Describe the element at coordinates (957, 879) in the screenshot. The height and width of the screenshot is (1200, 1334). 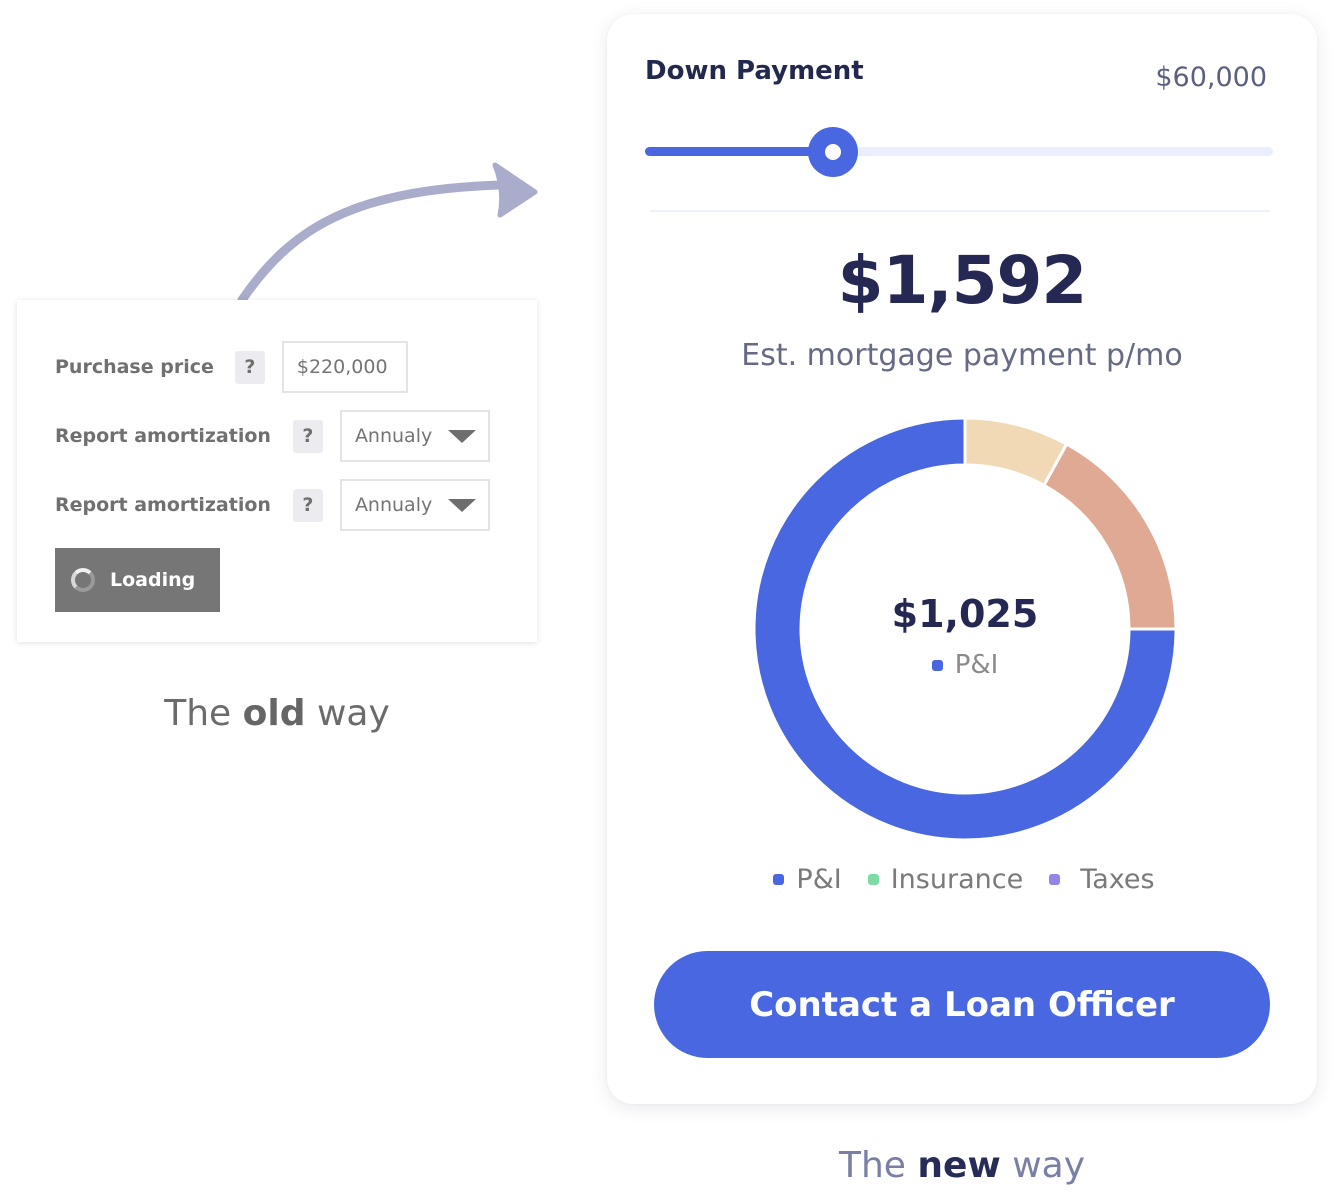
I see `legend-label: Insurance` at that location.